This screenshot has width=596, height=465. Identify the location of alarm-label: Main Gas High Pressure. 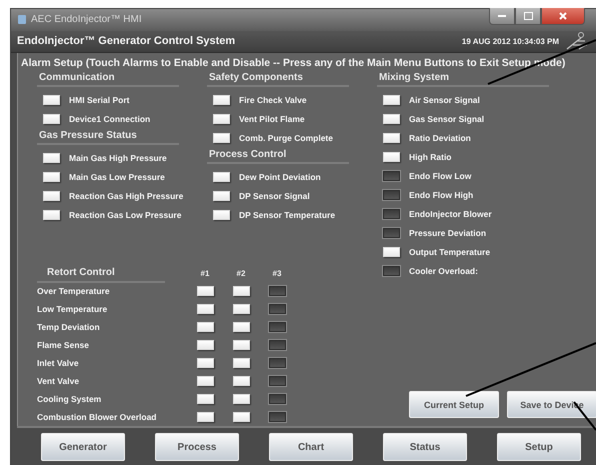
(118, 157).